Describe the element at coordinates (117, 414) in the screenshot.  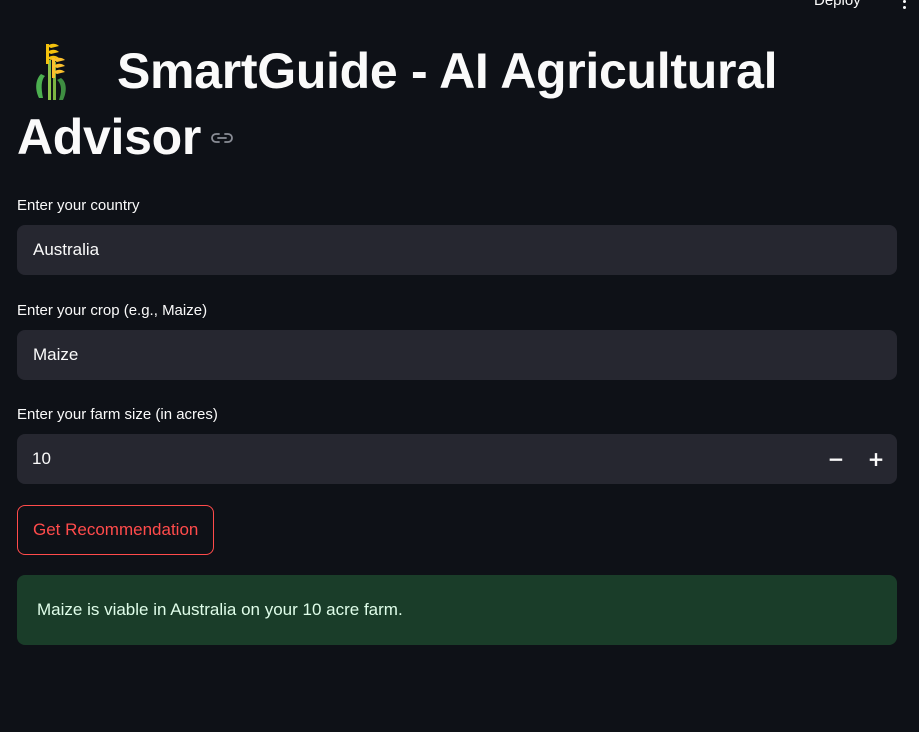
I see `farm-size-label: Enter your farm size (in acres)` at that location.